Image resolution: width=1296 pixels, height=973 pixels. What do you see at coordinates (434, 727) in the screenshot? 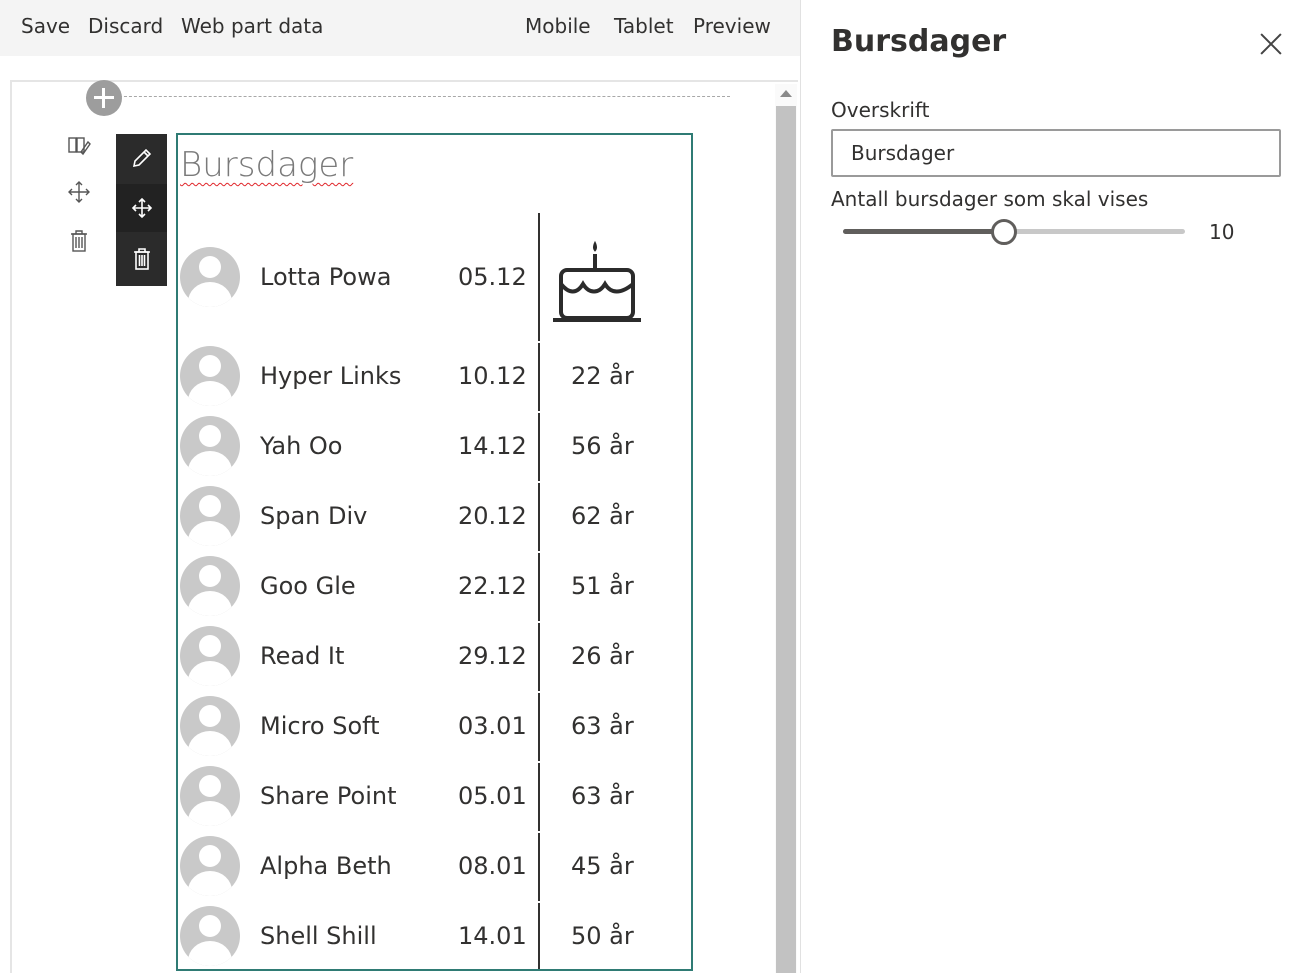
I see `birthday-row: Micro Soft 03.01 63 år` at bounding box center [434, 727].